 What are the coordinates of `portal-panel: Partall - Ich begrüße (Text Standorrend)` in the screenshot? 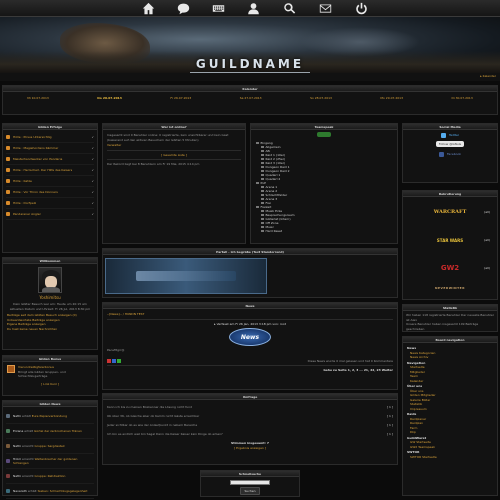 It's located at (250, 273).